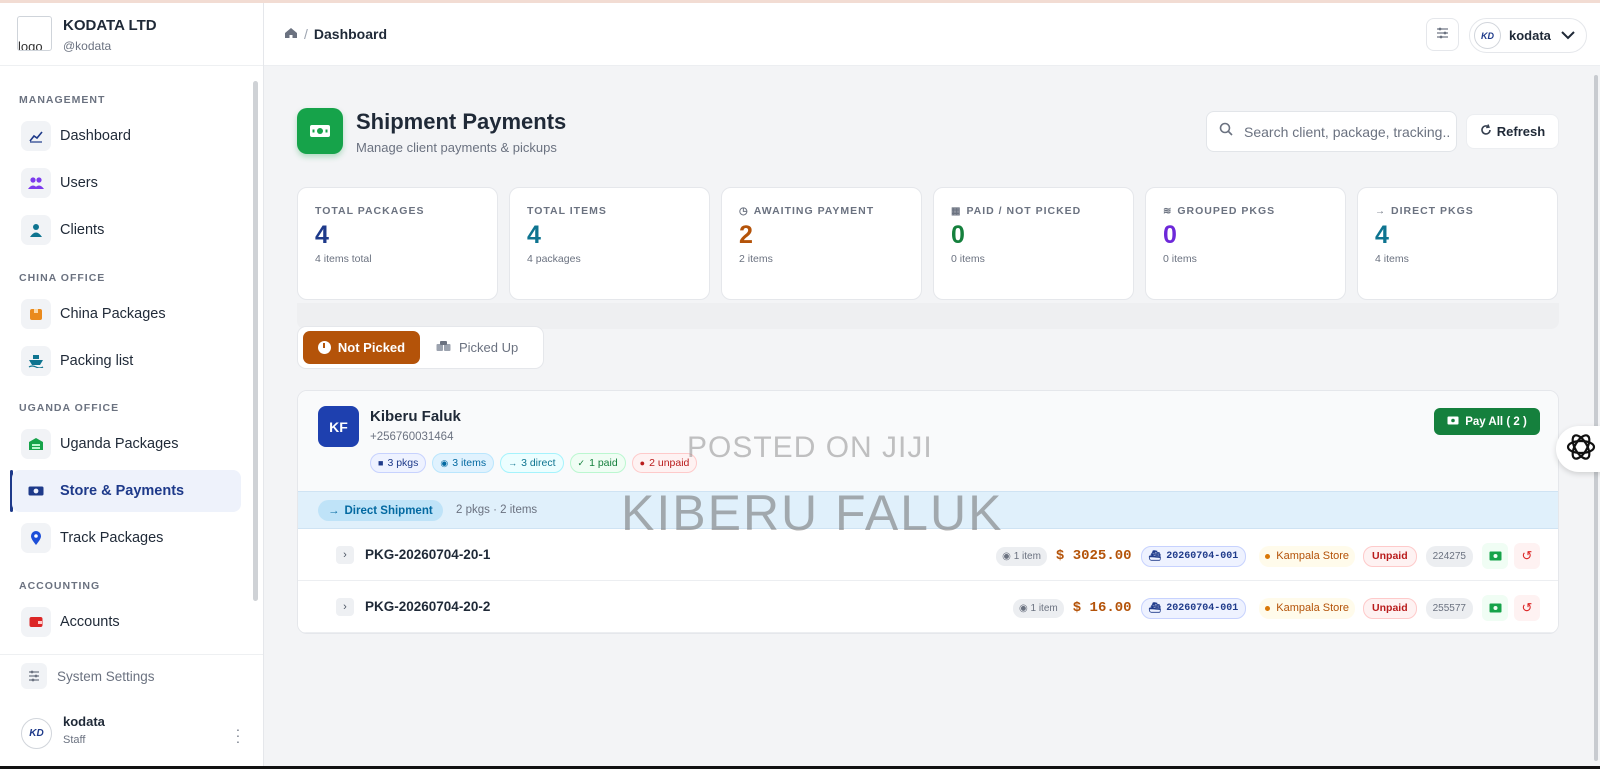 The height and width of the screenshot is (769, 1600). I want to click on sidebar-scrollbar, so click(256, 359).